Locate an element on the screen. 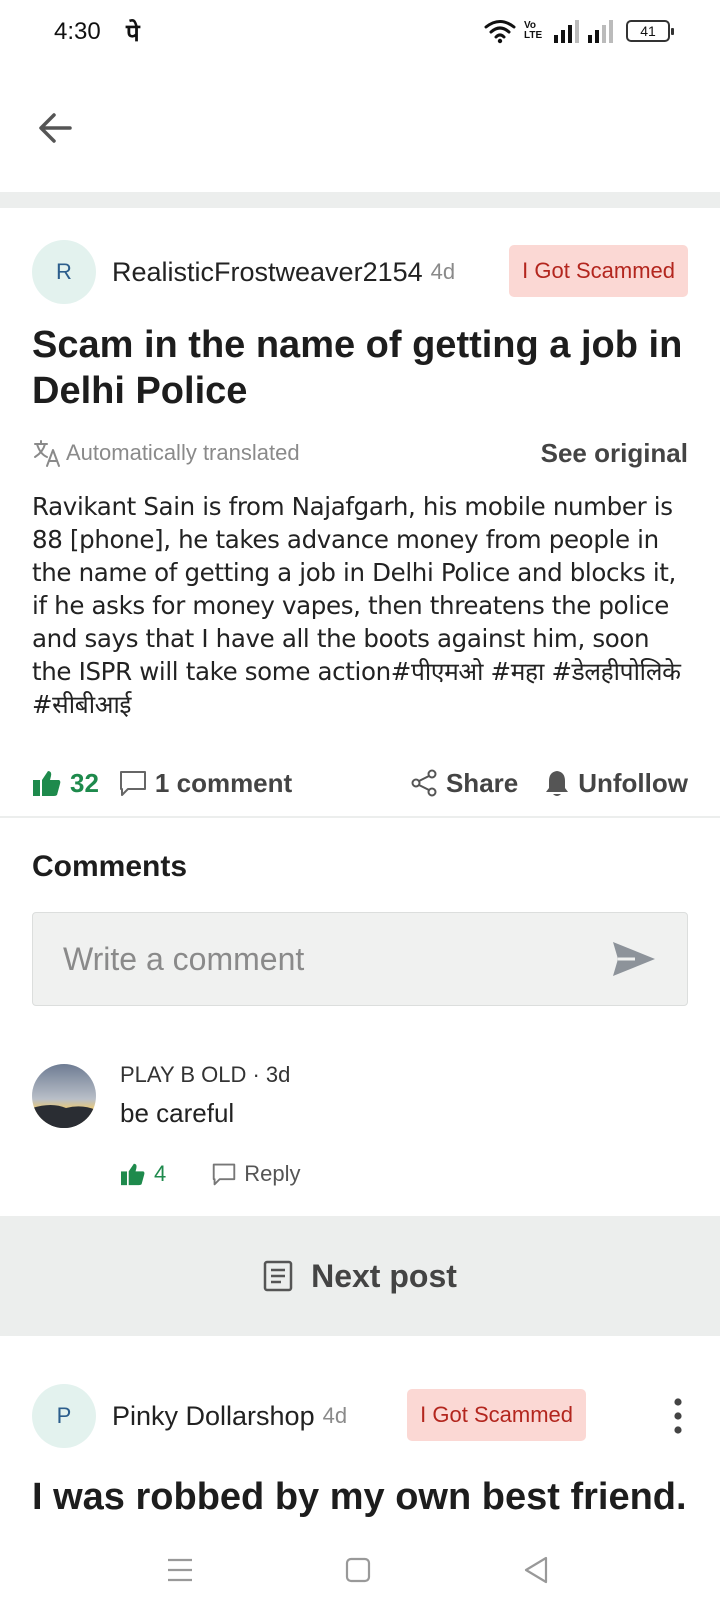 The image size is (720, 1612). next-post-band: Next post is located at coordinates (360, 1276).